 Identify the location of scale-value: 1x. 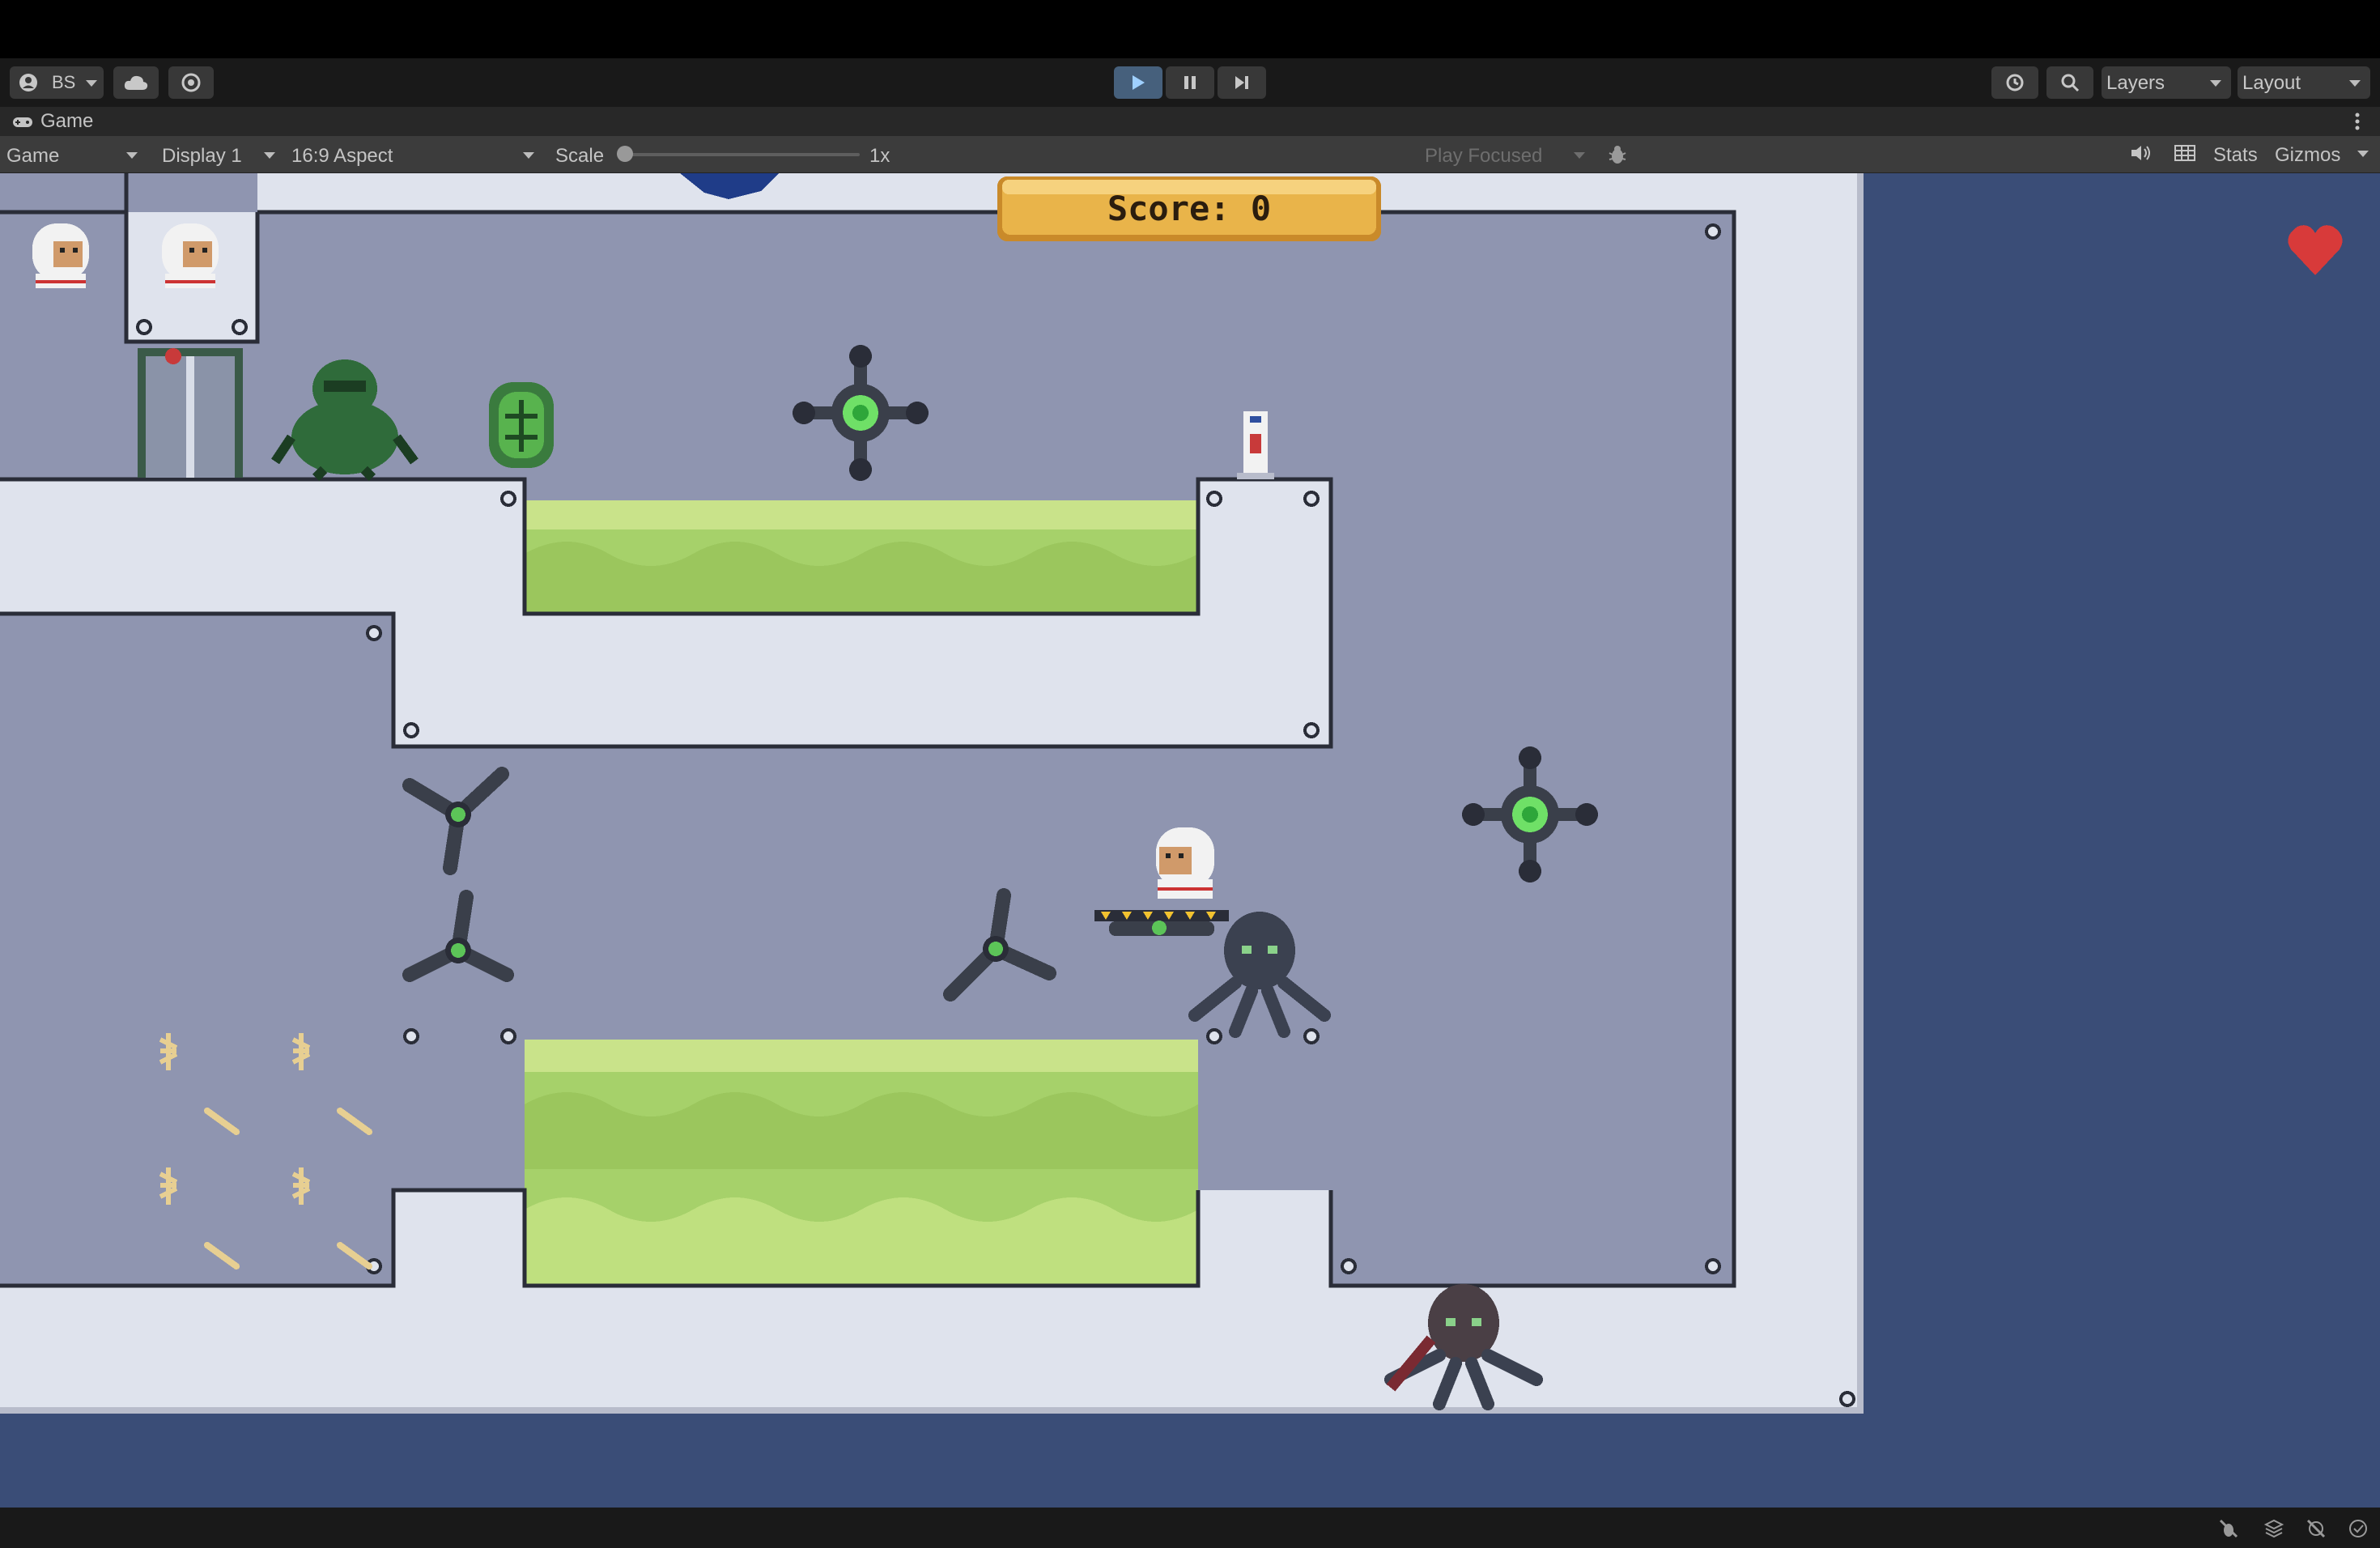
(879, 156).